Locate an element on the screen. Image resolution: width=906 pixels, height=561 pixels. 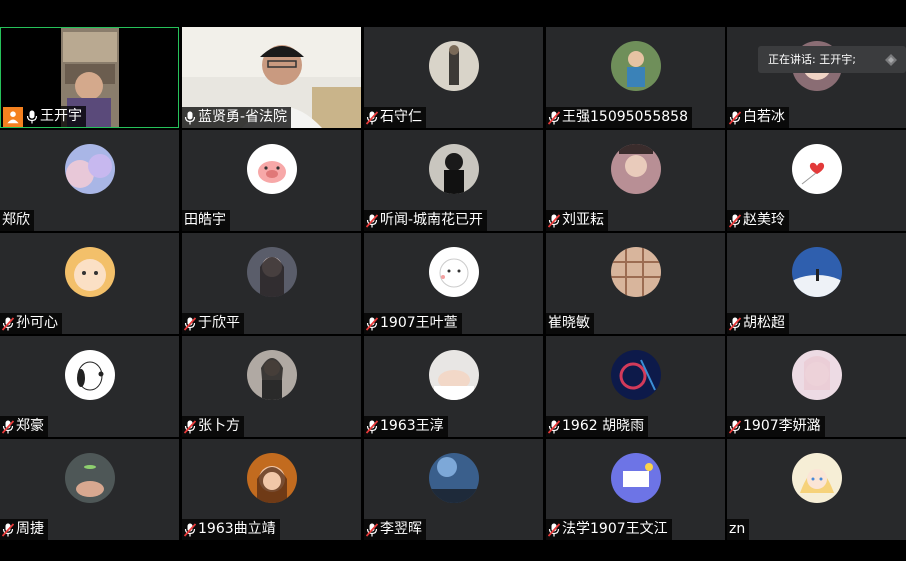
host-icon is located at coordinates (13, 116).